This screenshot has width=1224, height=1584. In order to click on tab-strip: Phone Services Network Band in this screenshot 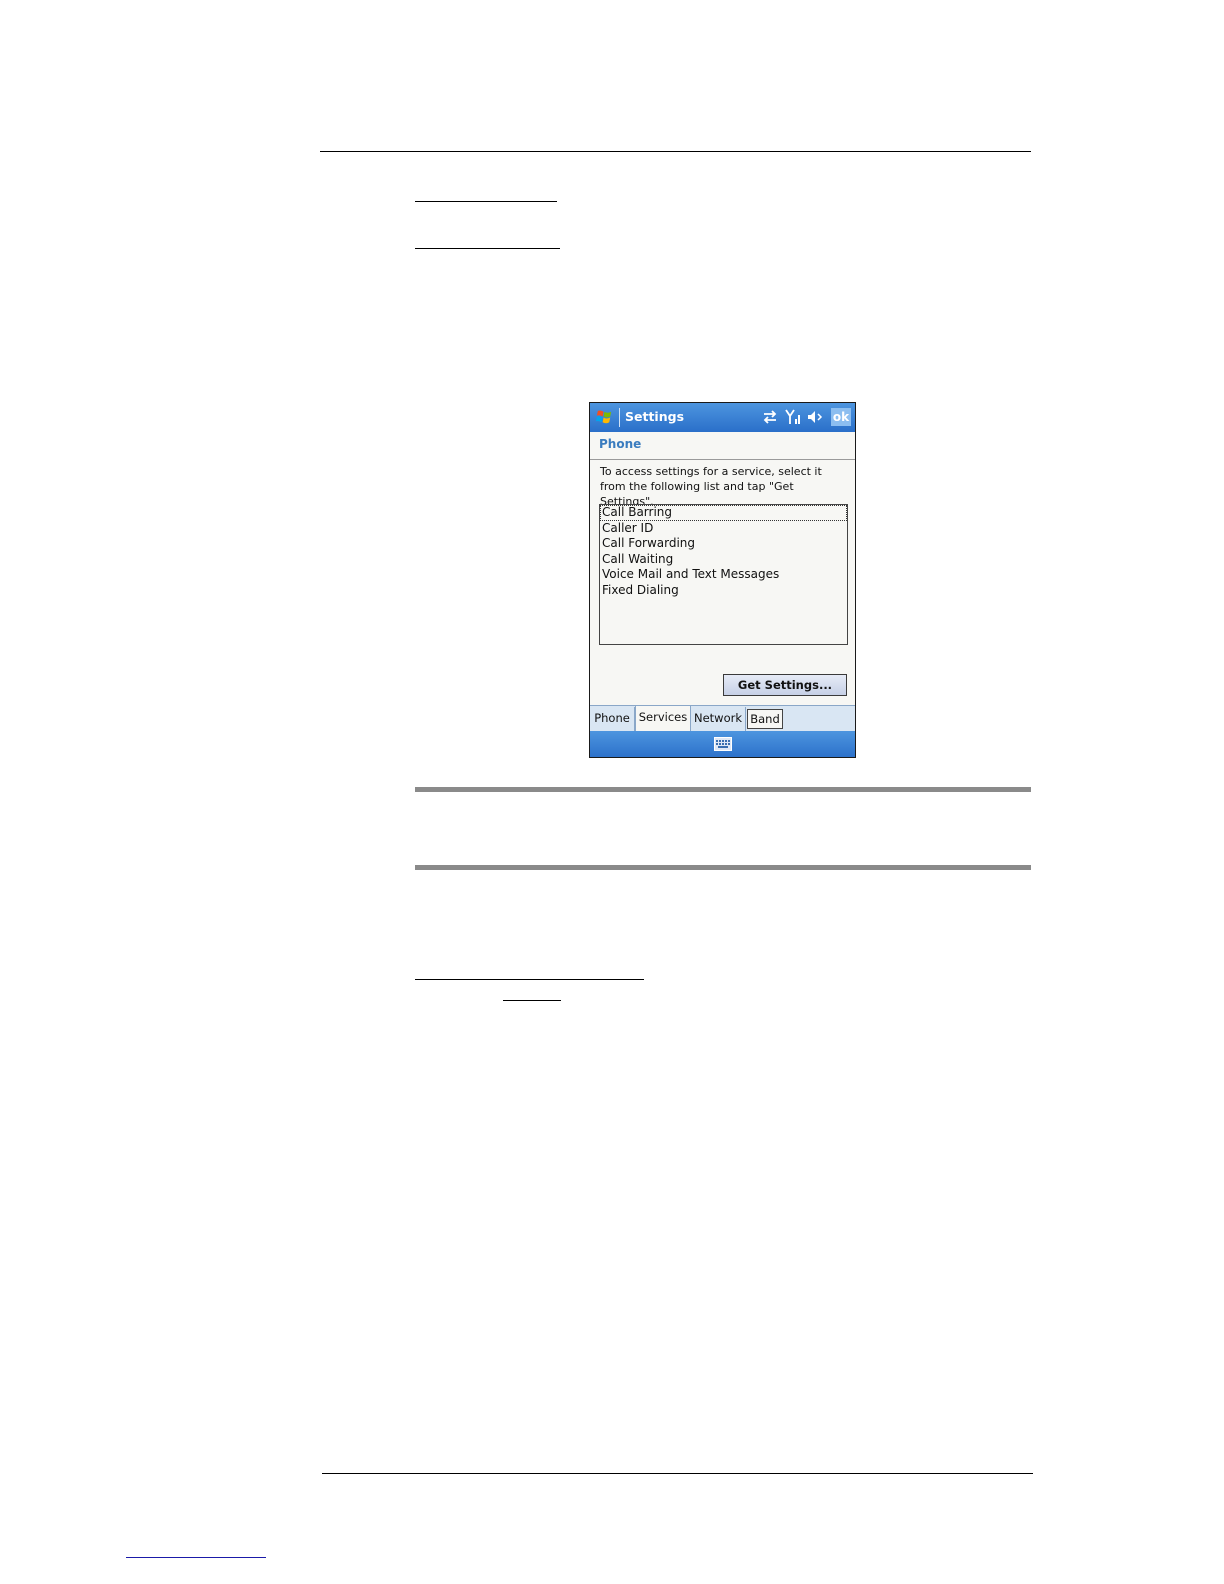, I will do `click(722, 718)`.